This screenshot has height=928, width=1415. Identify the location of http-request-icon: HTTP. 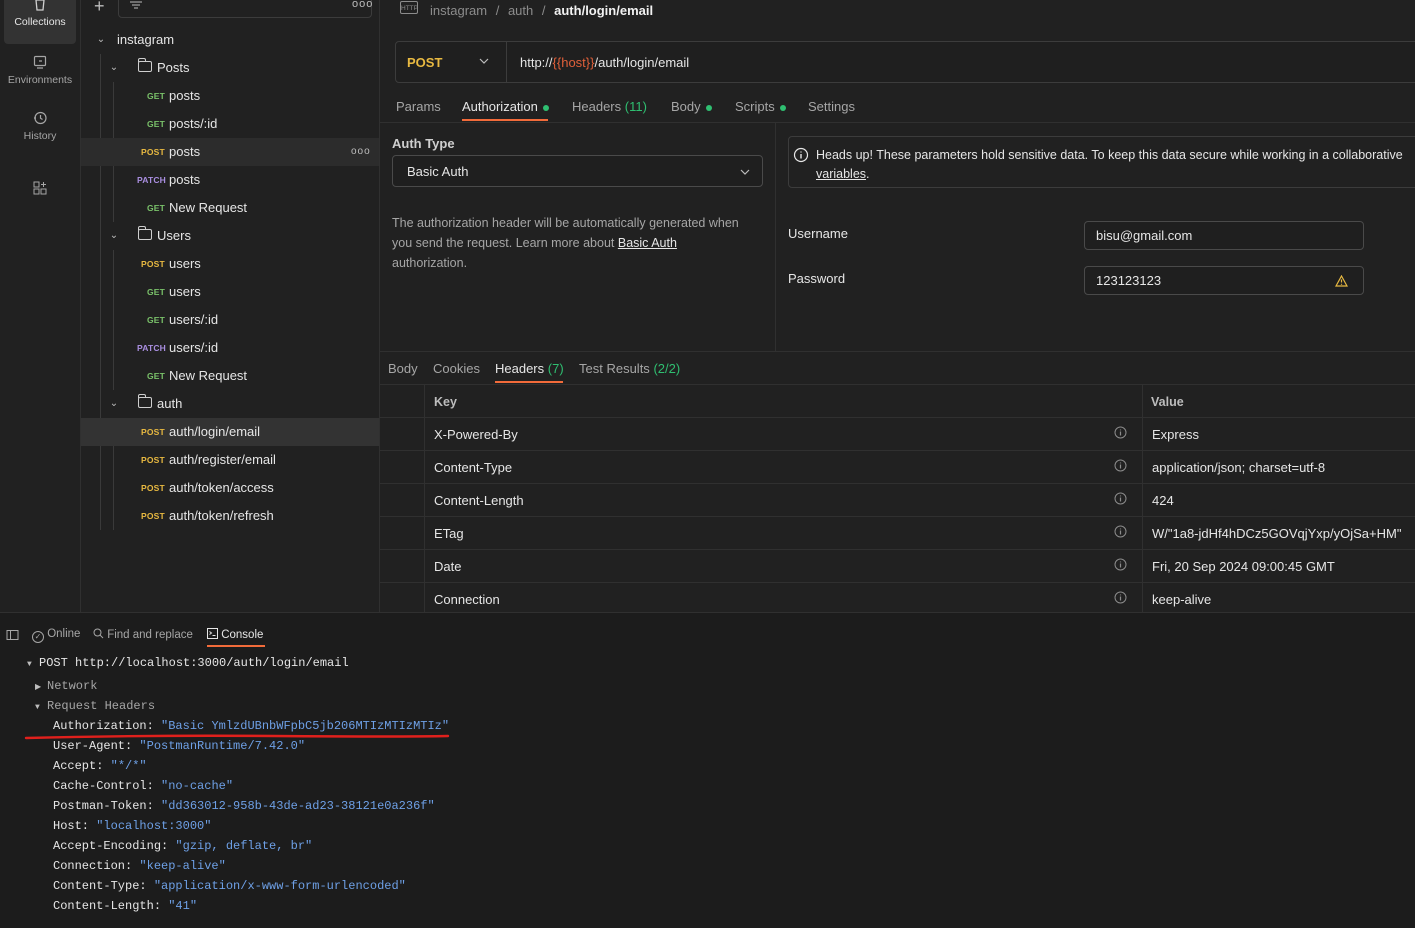
(409, 7).